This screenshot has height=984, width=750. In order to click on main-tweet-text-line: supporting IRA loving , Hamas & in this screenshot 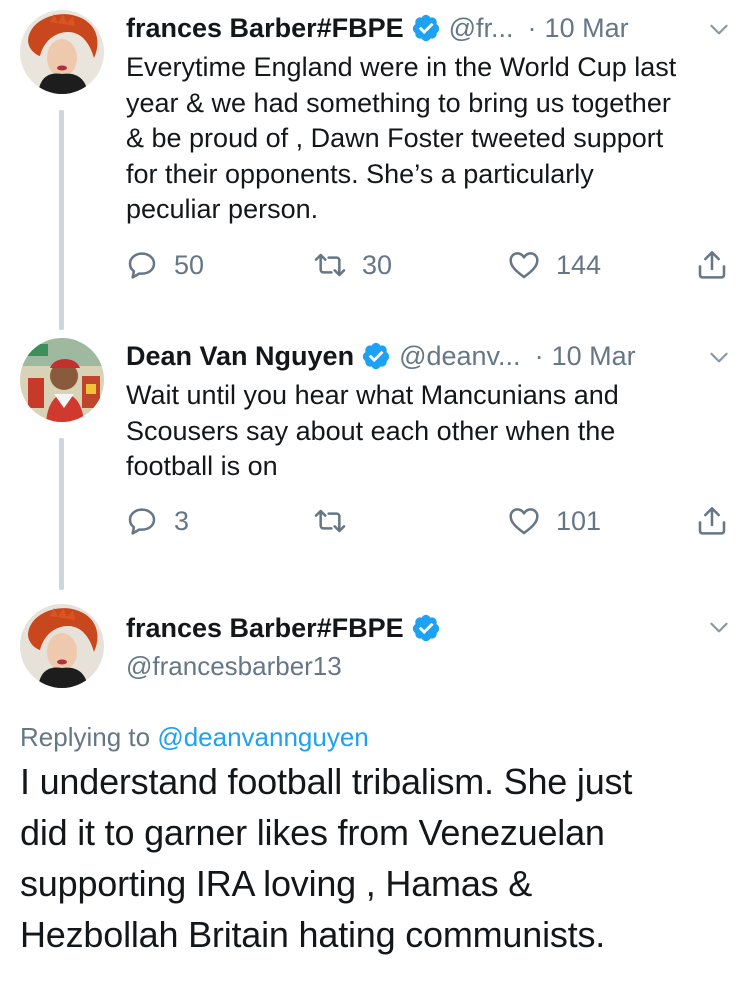, I will do `click(276, 883)`.